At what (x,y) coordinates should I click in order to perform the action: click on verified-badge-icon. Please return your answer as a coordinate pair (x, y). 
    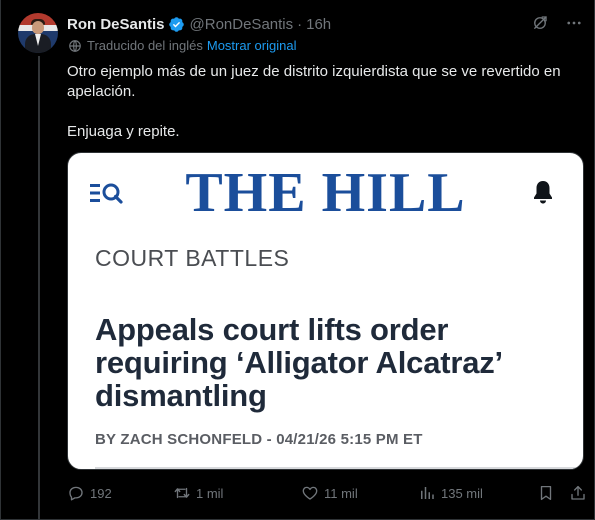
    Looking at the image, I should click on (176, 24).